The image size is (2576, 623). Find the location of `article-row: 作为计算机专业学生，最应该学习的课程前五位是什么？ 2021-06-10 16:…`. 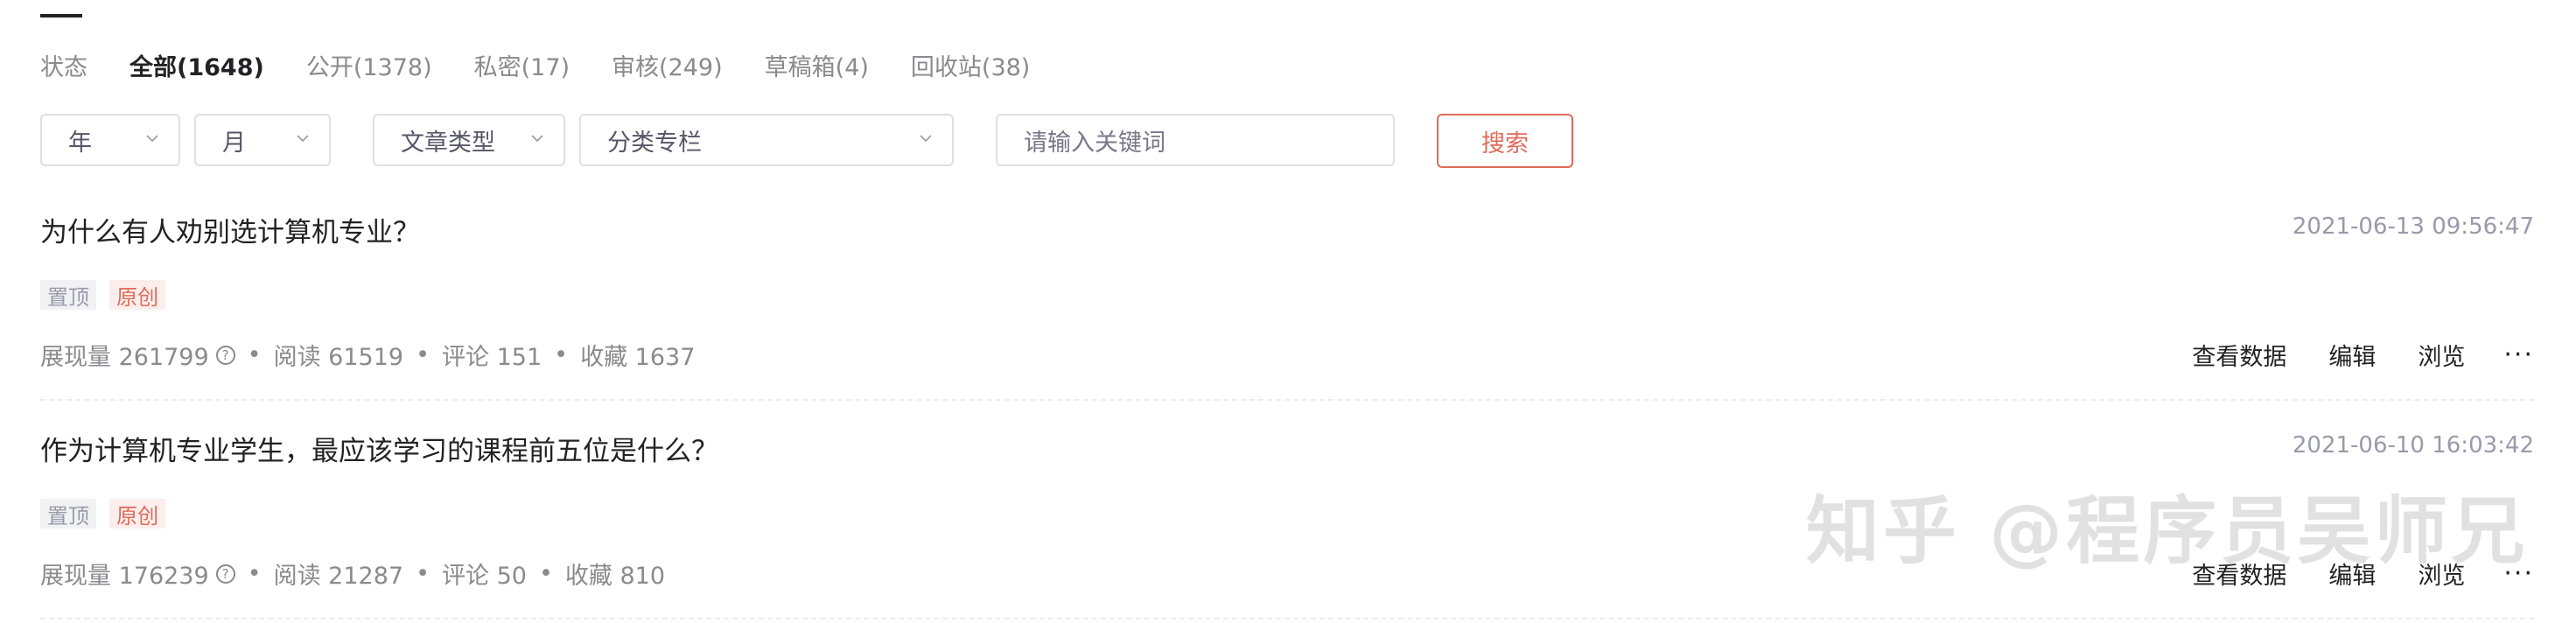

article-row: 作为计算机专业学生，最应该学习的课程前五位是什么？ 2021-06-10 16:… is located at coordinates (1287, 448).